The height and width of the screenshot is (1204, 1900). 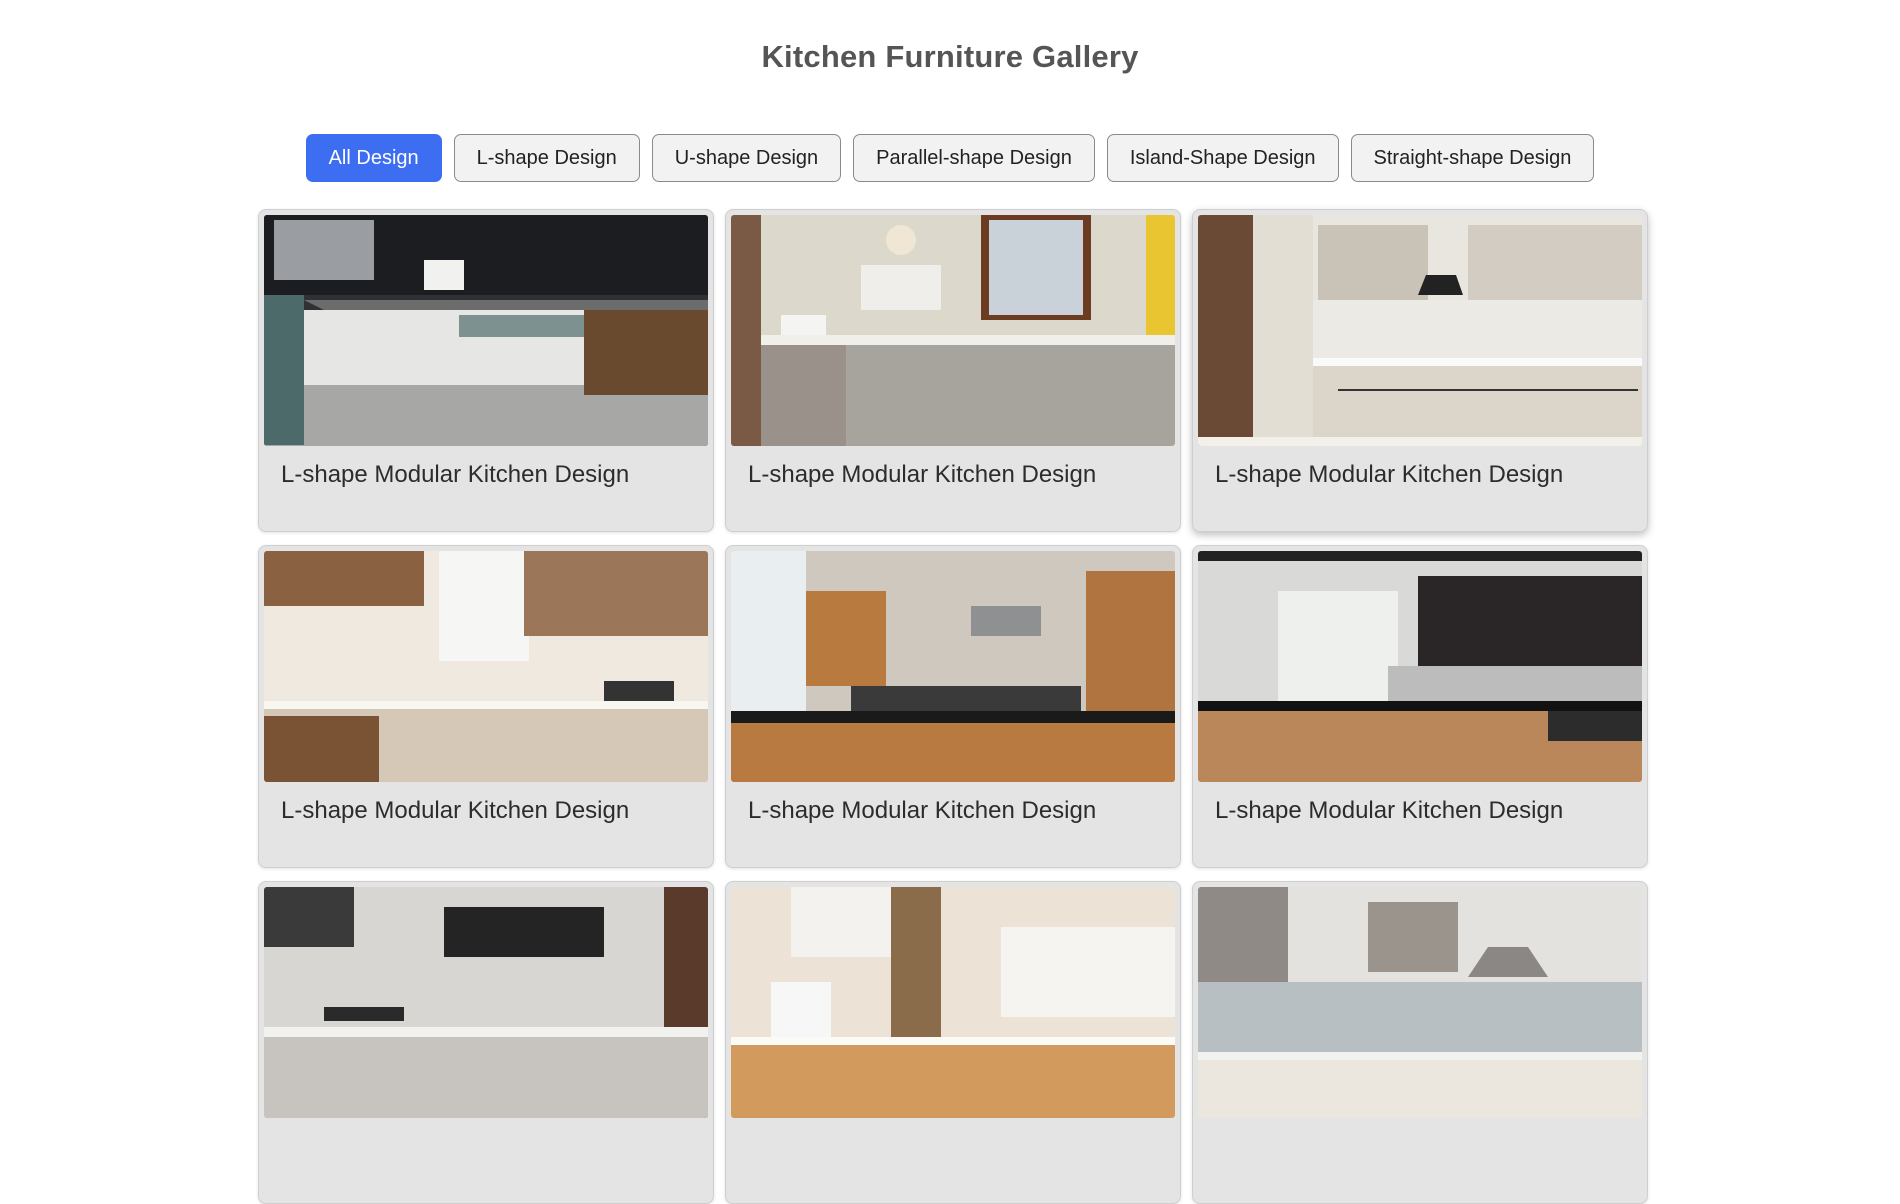 What do you see at coordinates (746, 158) in the screenshot?
I see `filter-u-shape-button: U-shape Design` at bounding box center [746, 158].